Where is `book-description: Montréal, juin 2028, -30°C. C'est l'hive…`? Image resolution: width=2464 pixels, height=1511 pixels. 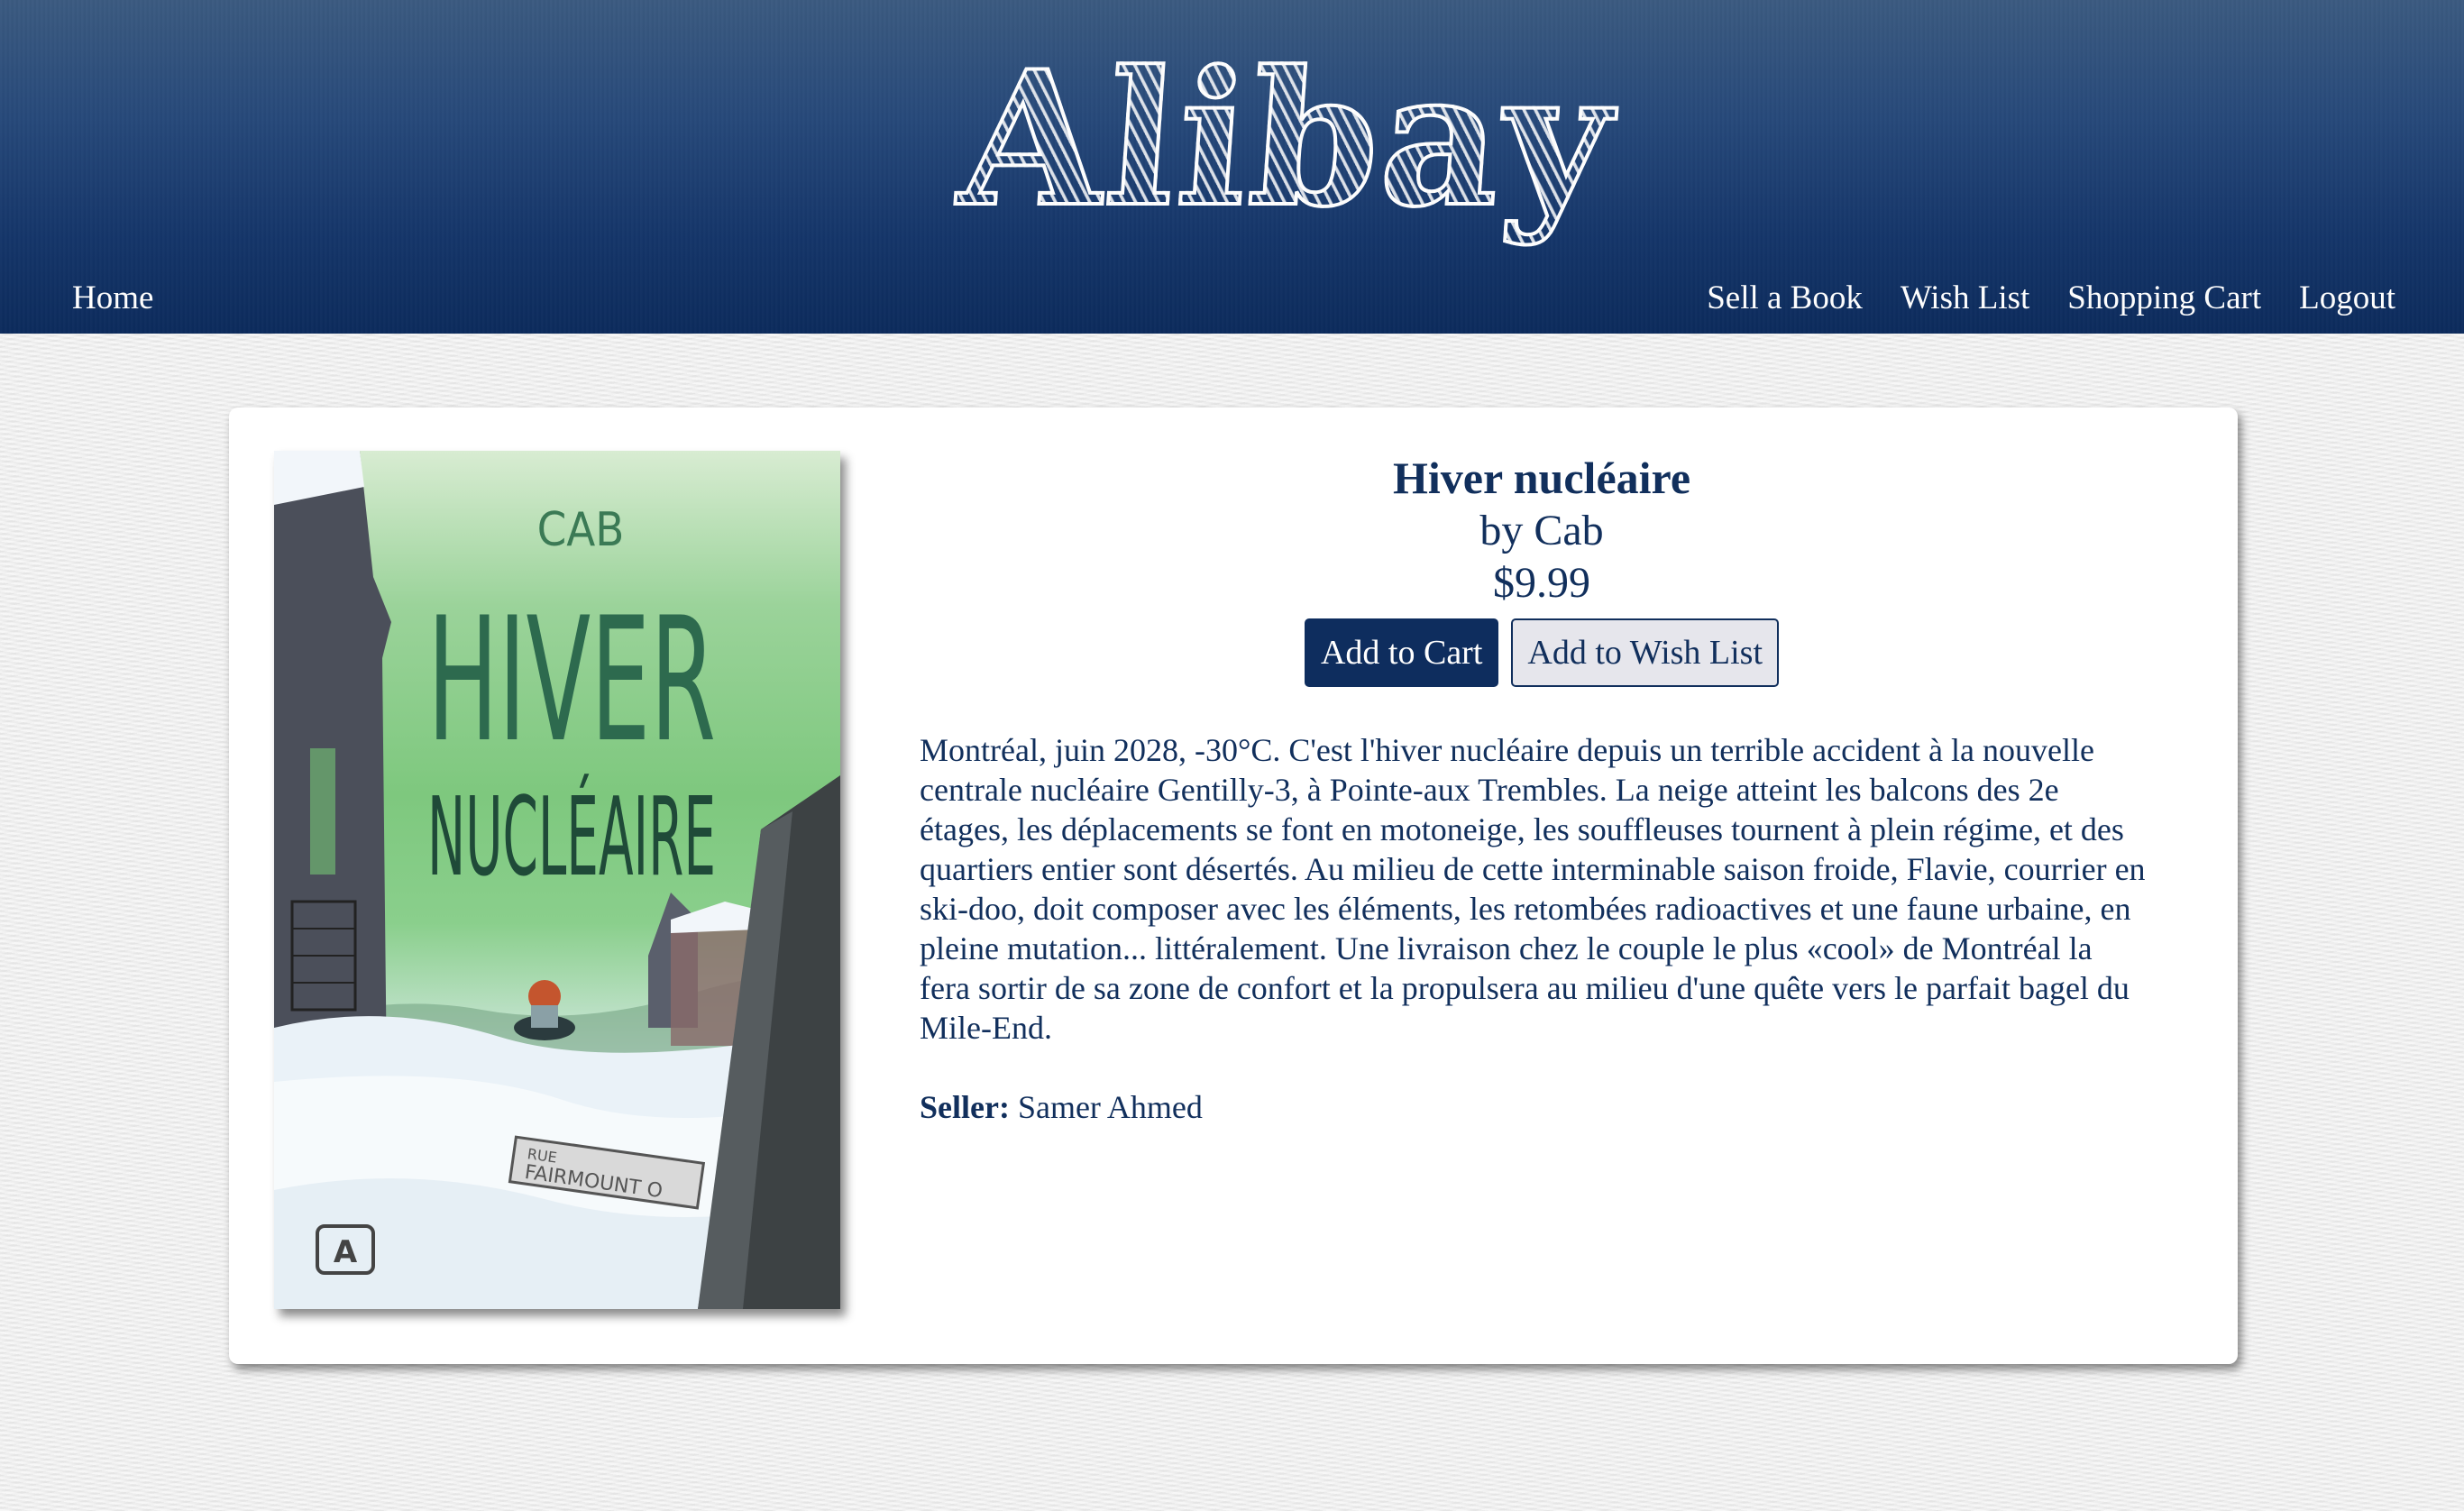
book-description: Montréal, juin 2028, -30°C. C'est l'hive… is located at coordinates (1533, 889).